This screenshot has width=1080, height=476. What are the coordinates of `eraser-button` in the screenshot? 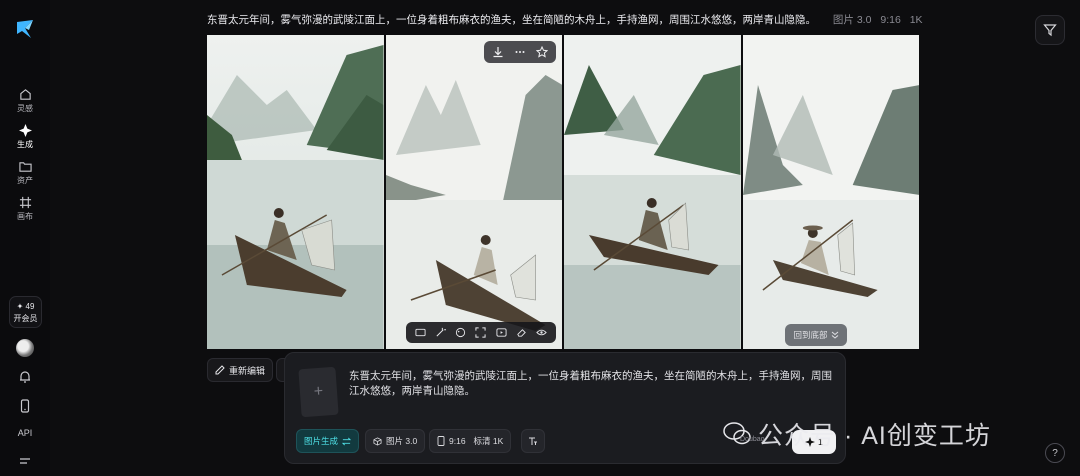 It's located at (522, 333).